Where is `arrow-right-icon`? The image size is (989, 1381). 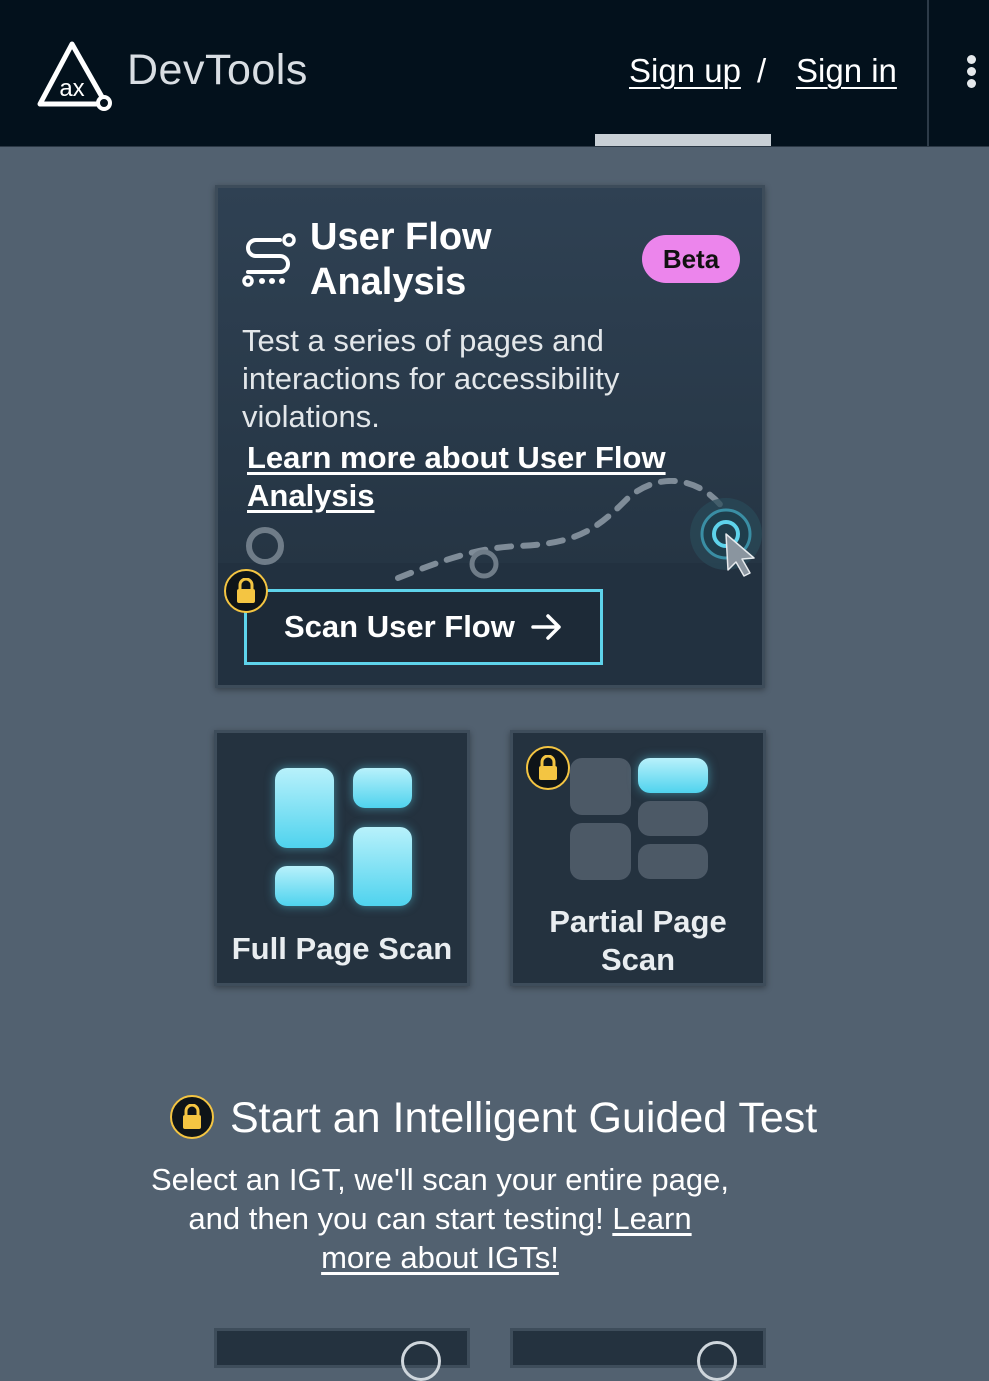 arrow-right-icon is located at coordinates (546, 627).